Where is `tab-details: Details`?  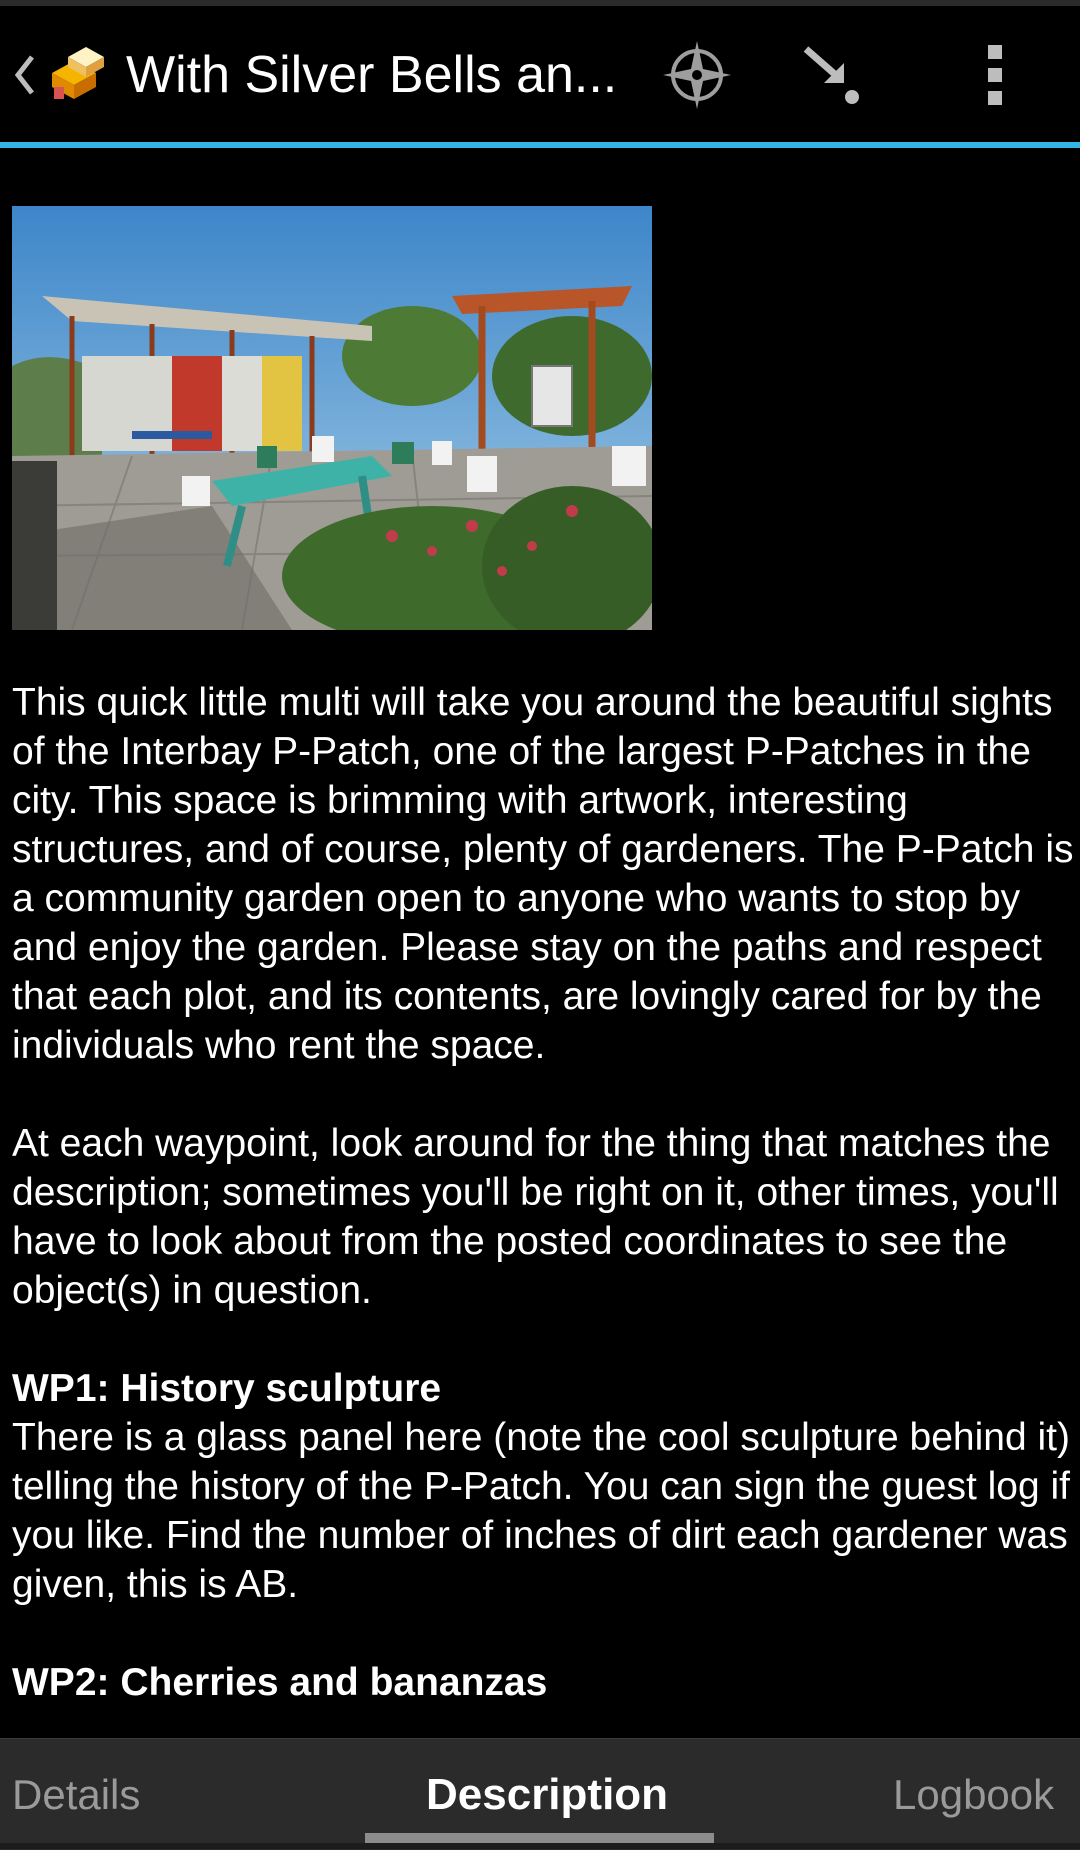
tab-details: Details is located at coordinates (76, 1794).